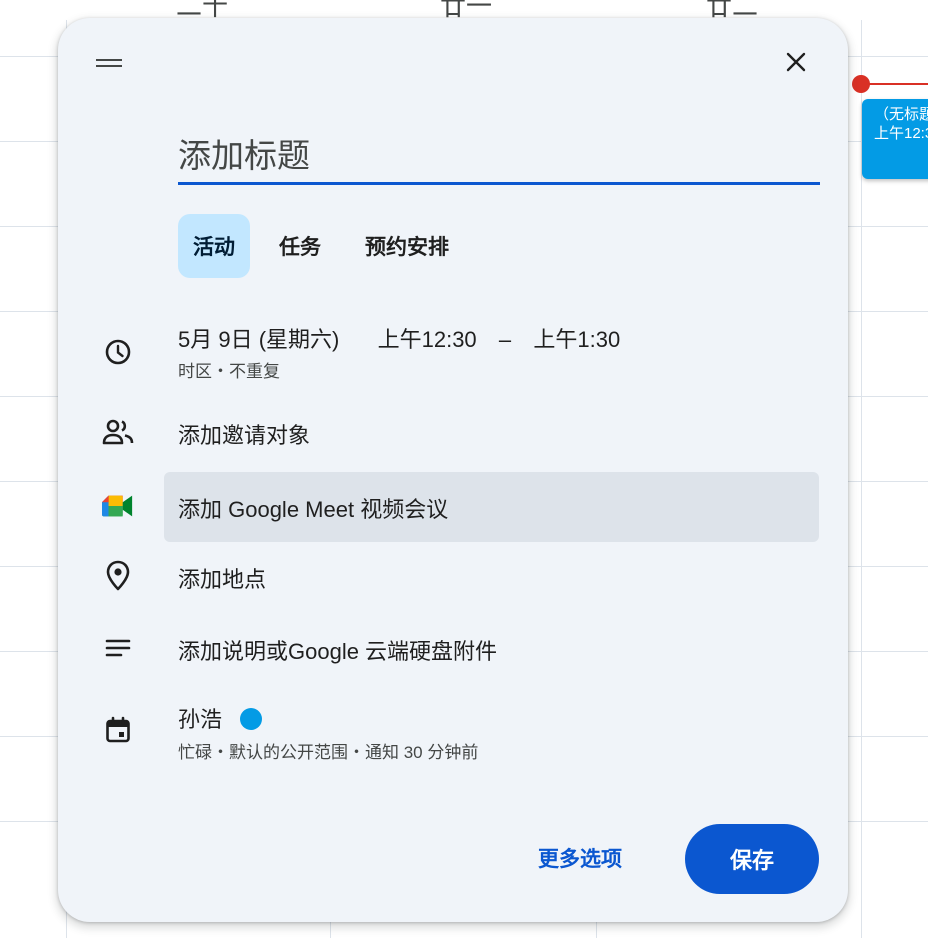 Image resolution: width=928 pixels, height=938 pixels. What do you see at coordinates (427, 339) in the screenshot?
I see `event-start-time: 上午12:30` at bounding box center [427, 339].